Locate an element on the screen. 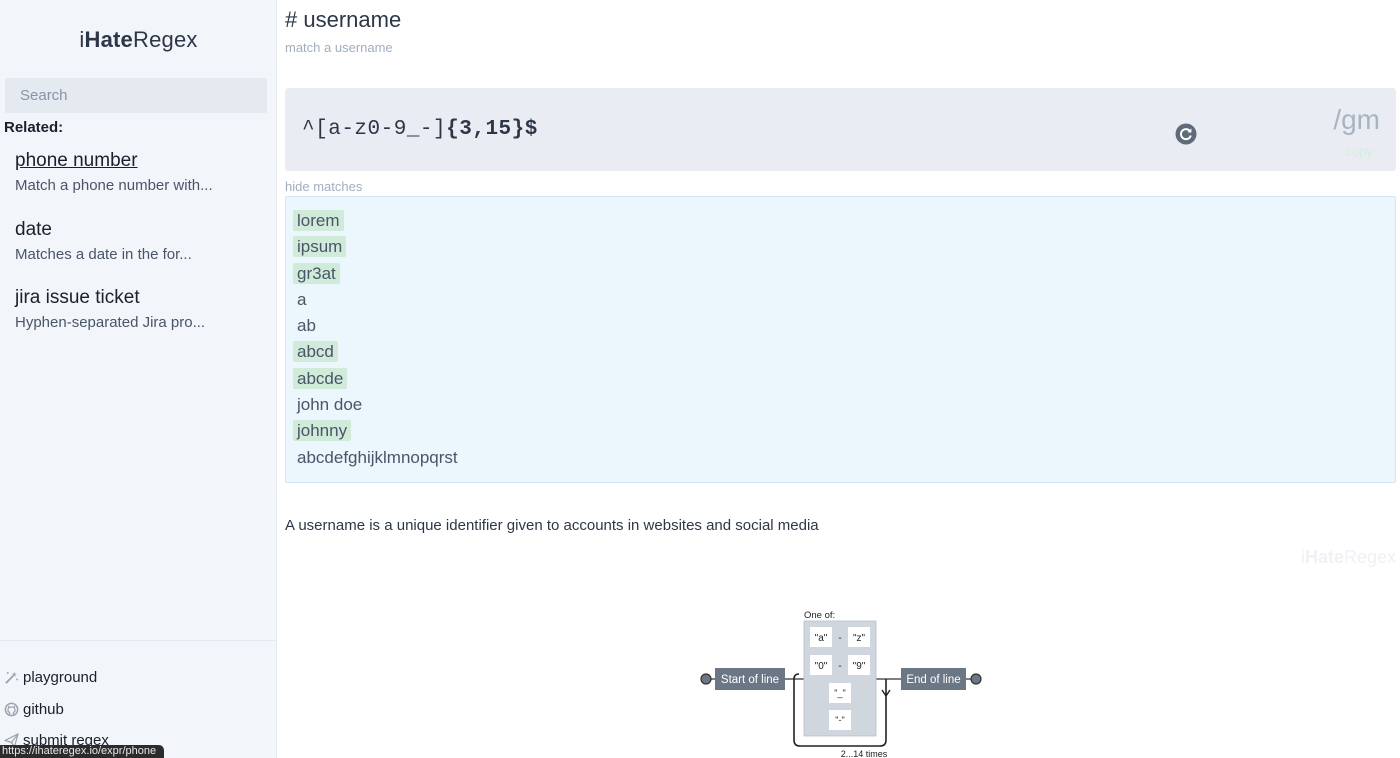  non-match-text: abcdefghijklmnopqrst is located at coordinates (377, 457).